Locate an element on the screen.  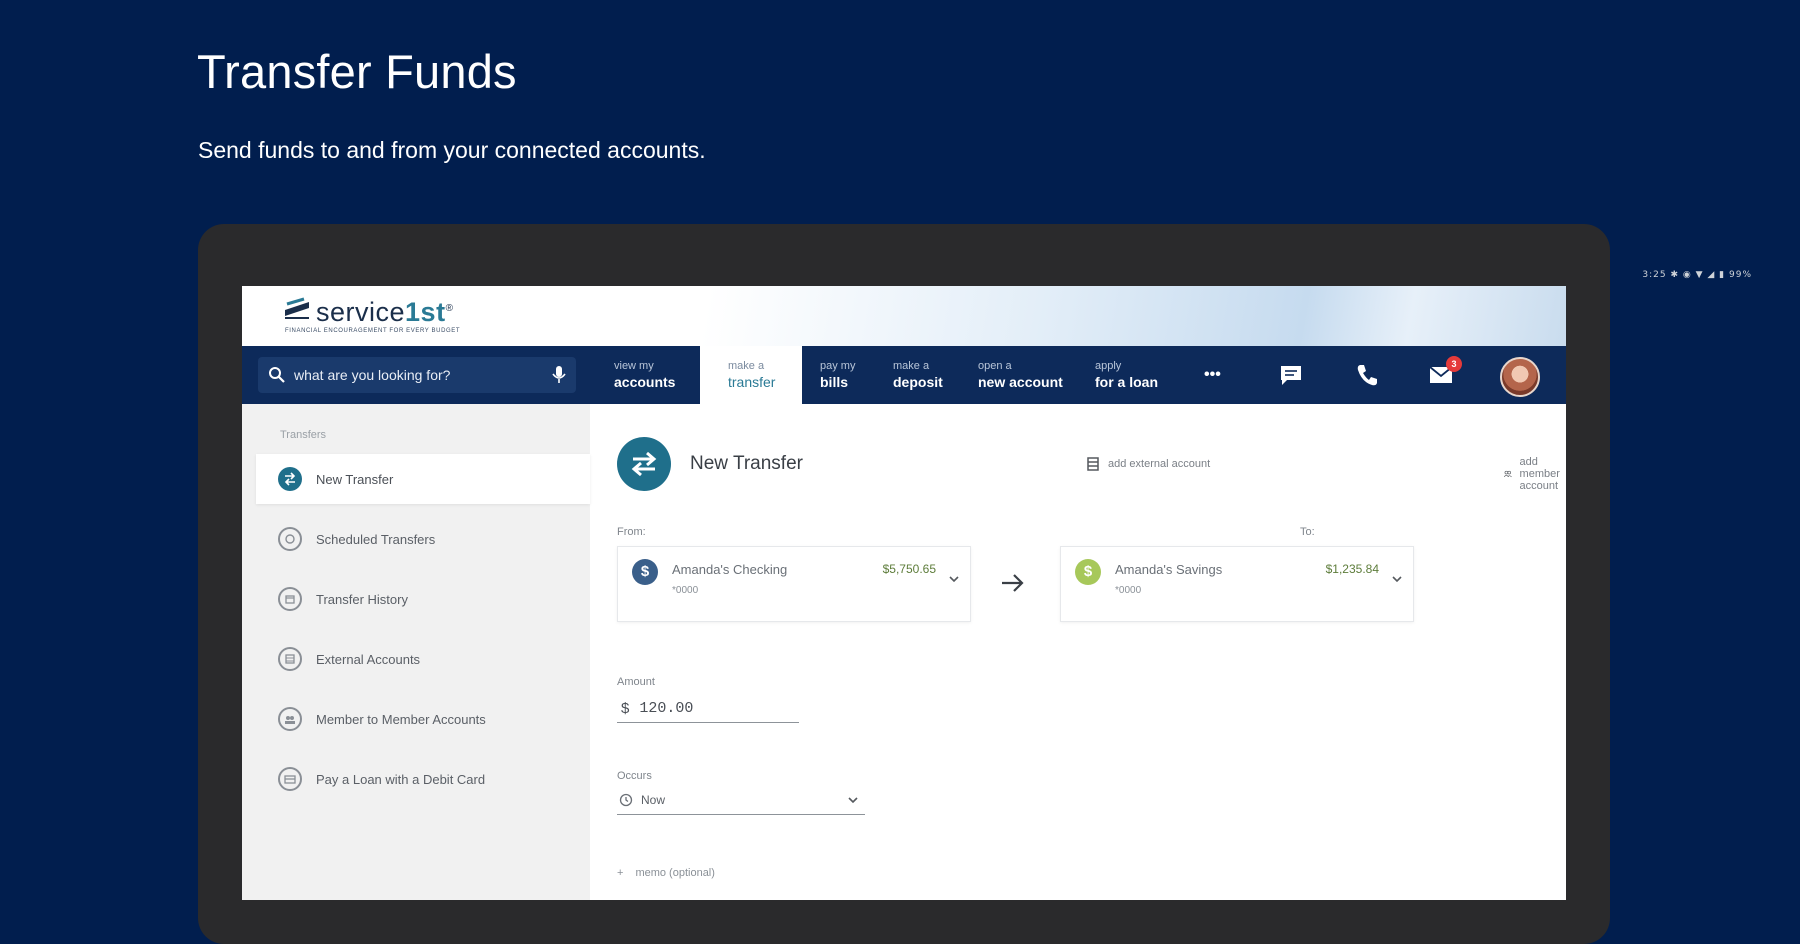
sidebar-item-label: Transfer History is located at coordinates (362, 599).